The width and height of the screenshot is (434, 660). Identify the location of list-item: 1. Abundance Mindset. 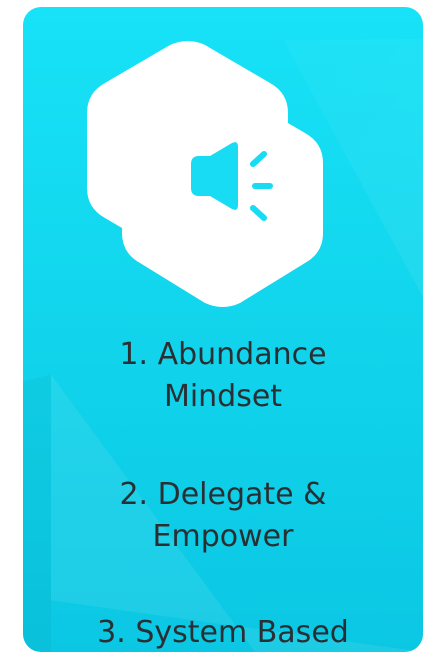
(223, 376).